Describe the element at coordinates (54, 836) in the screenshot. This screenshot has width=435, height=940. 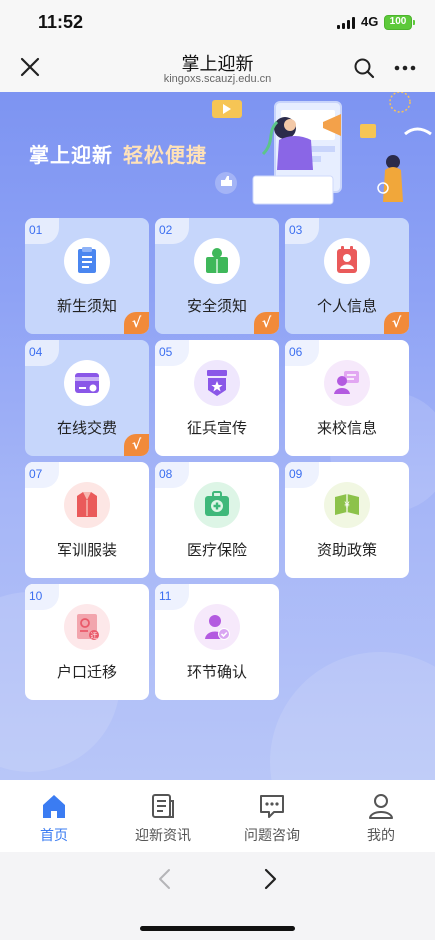
I see `tab-home-label: 首页` at that location.